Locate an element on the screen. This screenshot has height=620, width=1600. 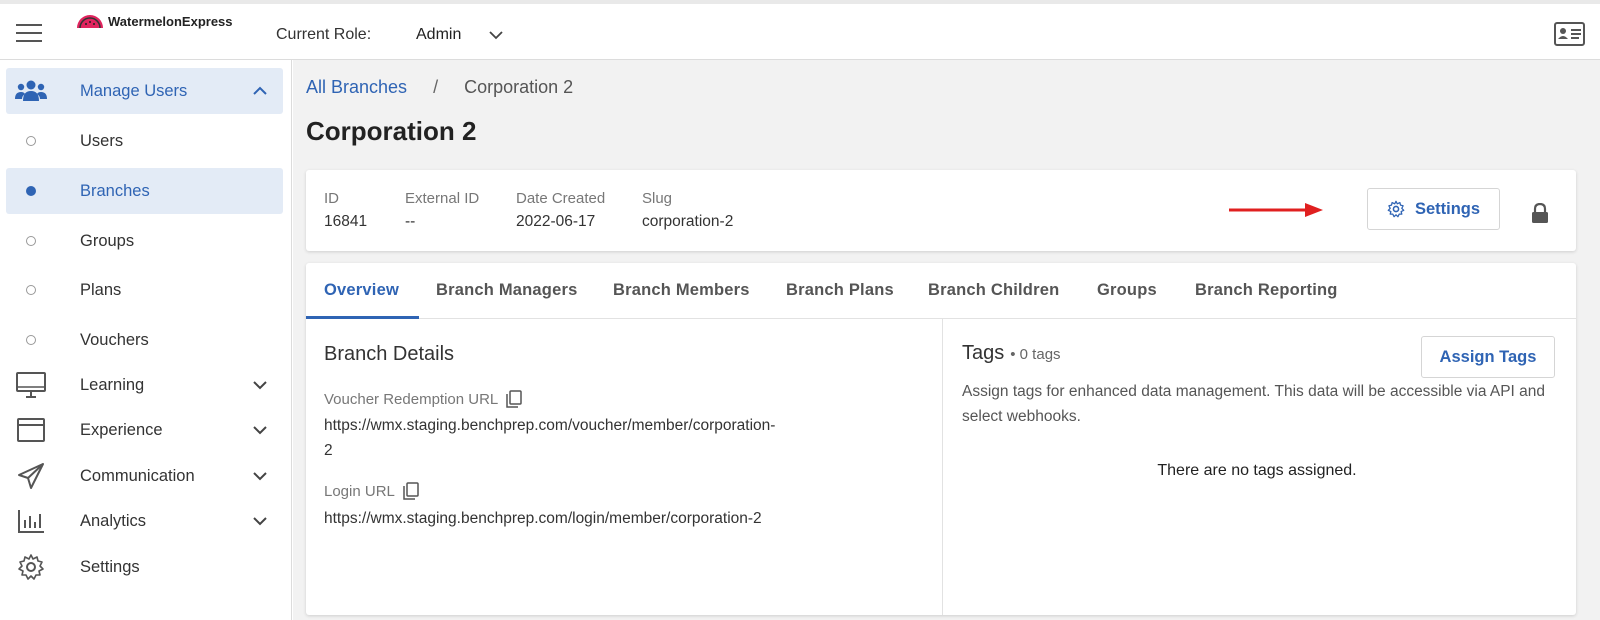
id-card-icon is located at coordinates (1569, 34).